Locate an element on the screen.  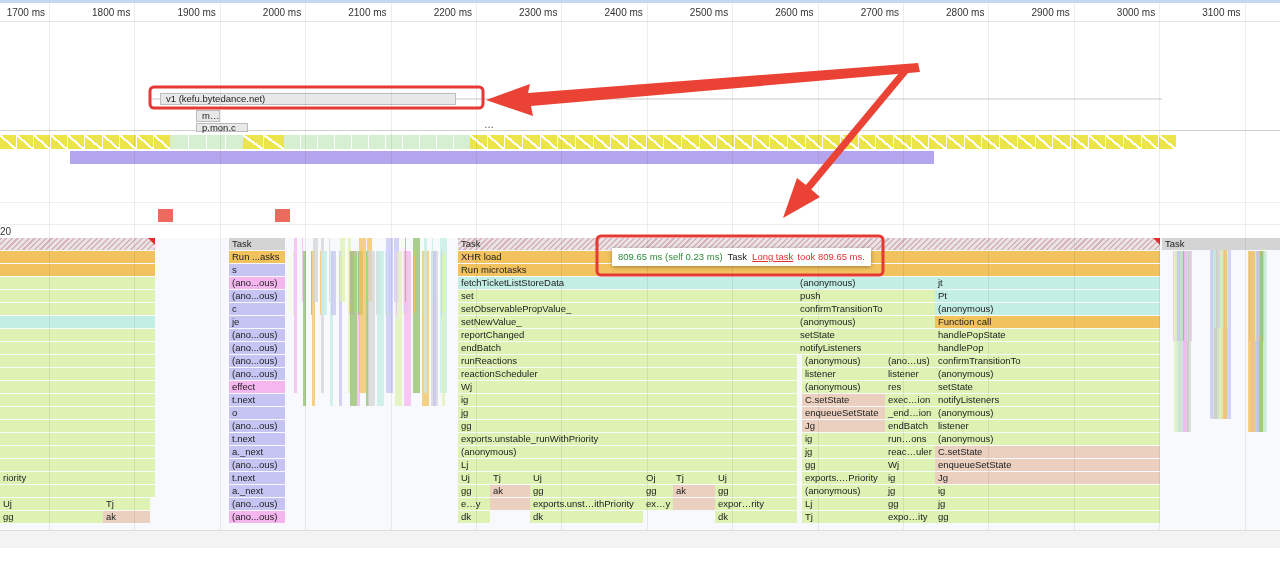
flame-block: reportChanged is located at coordinates (627, 335).